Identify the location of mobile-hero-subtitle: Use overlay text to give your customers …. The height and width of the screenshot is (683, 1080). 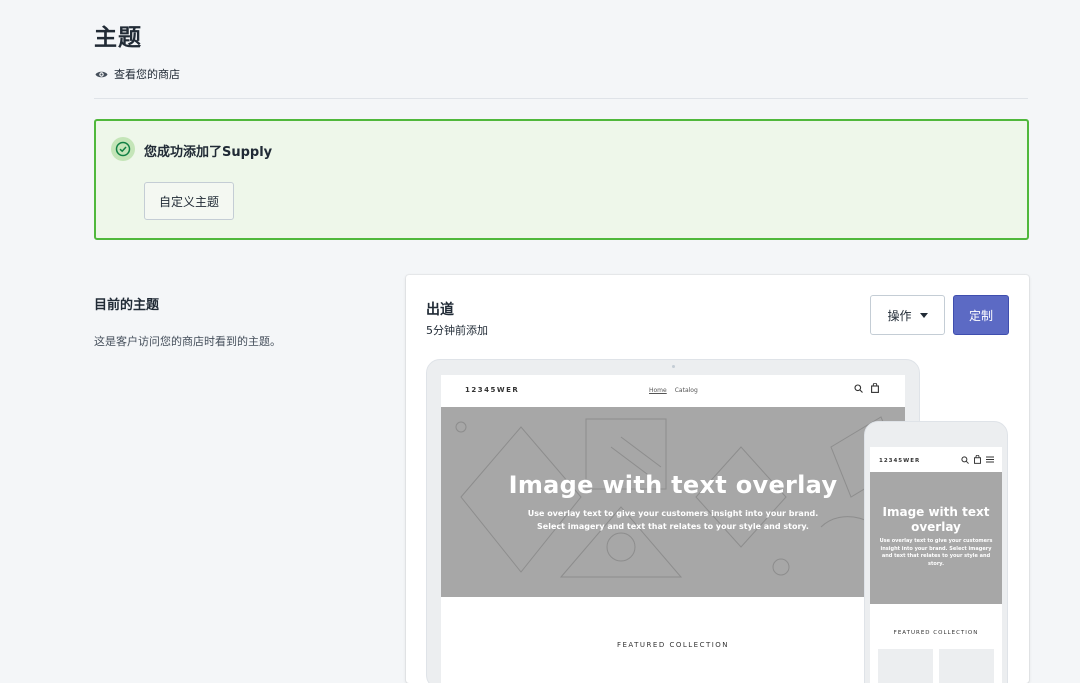
(936, 552).